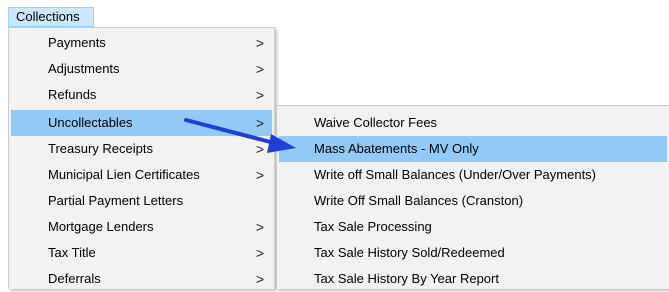 Image resolution: width=669 pixels, height=292 pixels. I want to click on menu-item-label: Mortgage Lenders, so click(101, 226).